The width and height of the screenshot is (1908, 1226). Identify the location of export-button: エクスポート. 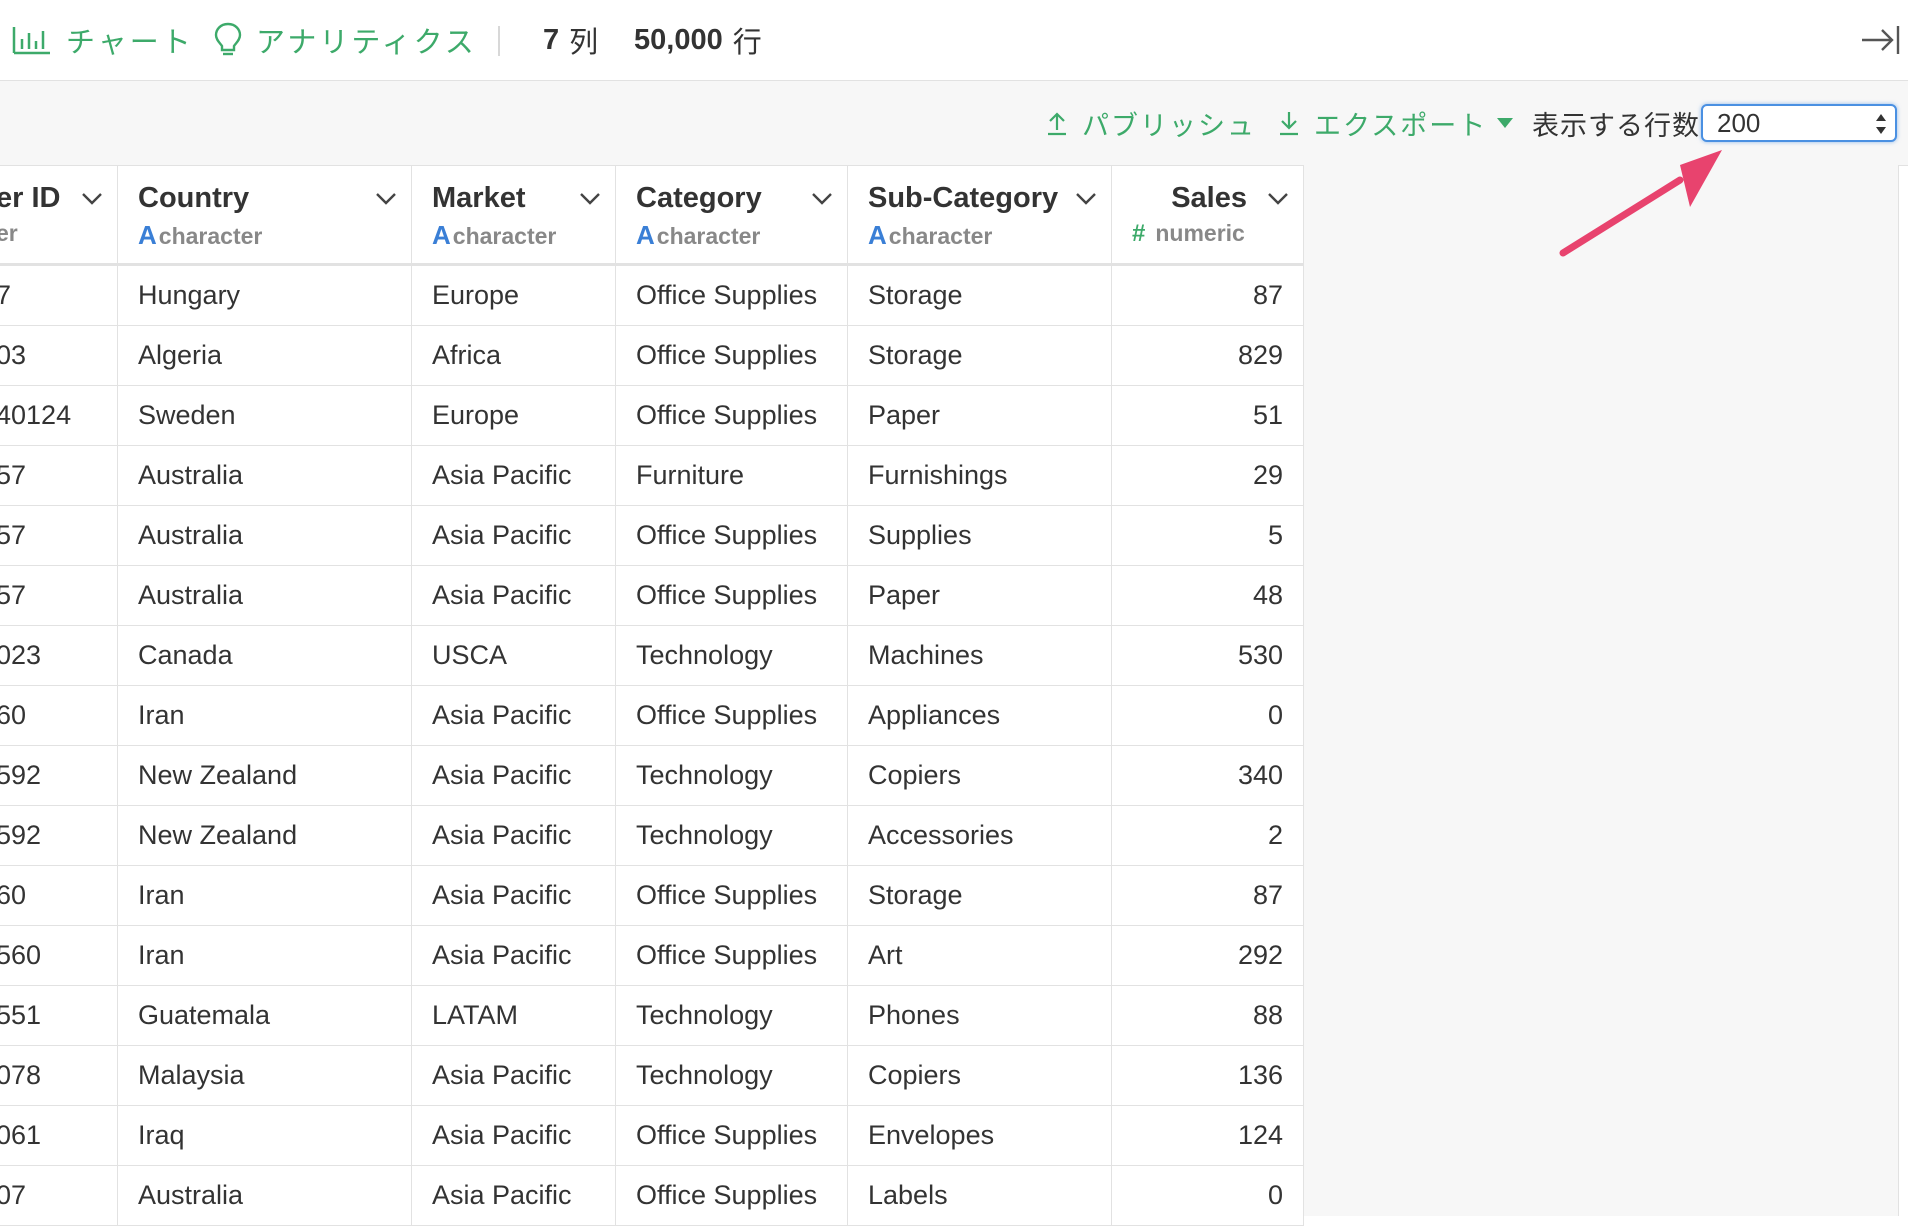
(1396, 123).